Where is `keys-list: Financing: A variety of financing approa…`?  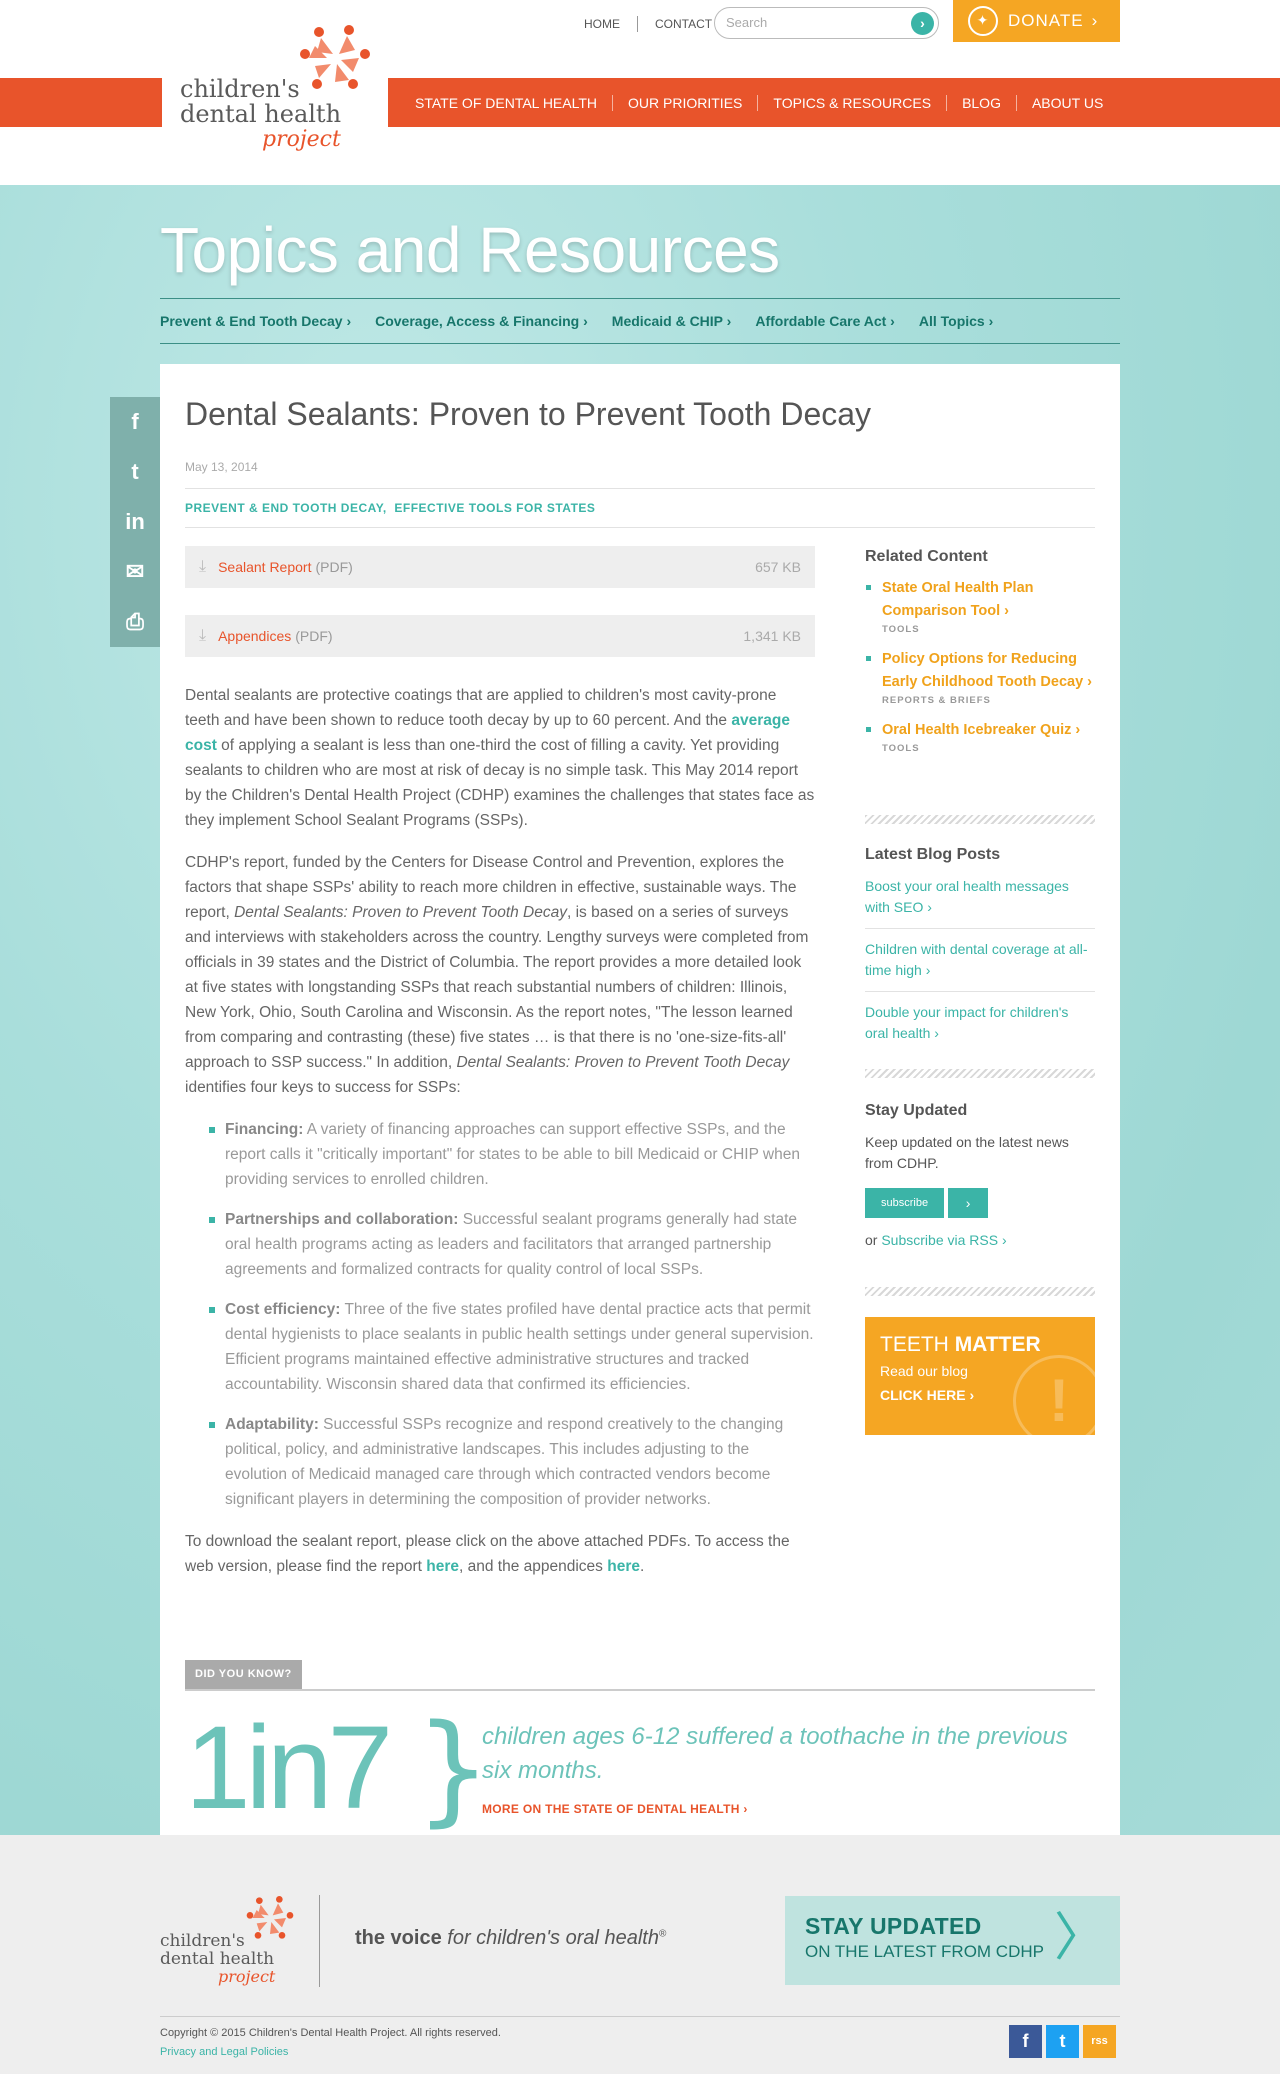
keys-list: Financing: A variety of financing approa… is located at coordinates (500, 1314).